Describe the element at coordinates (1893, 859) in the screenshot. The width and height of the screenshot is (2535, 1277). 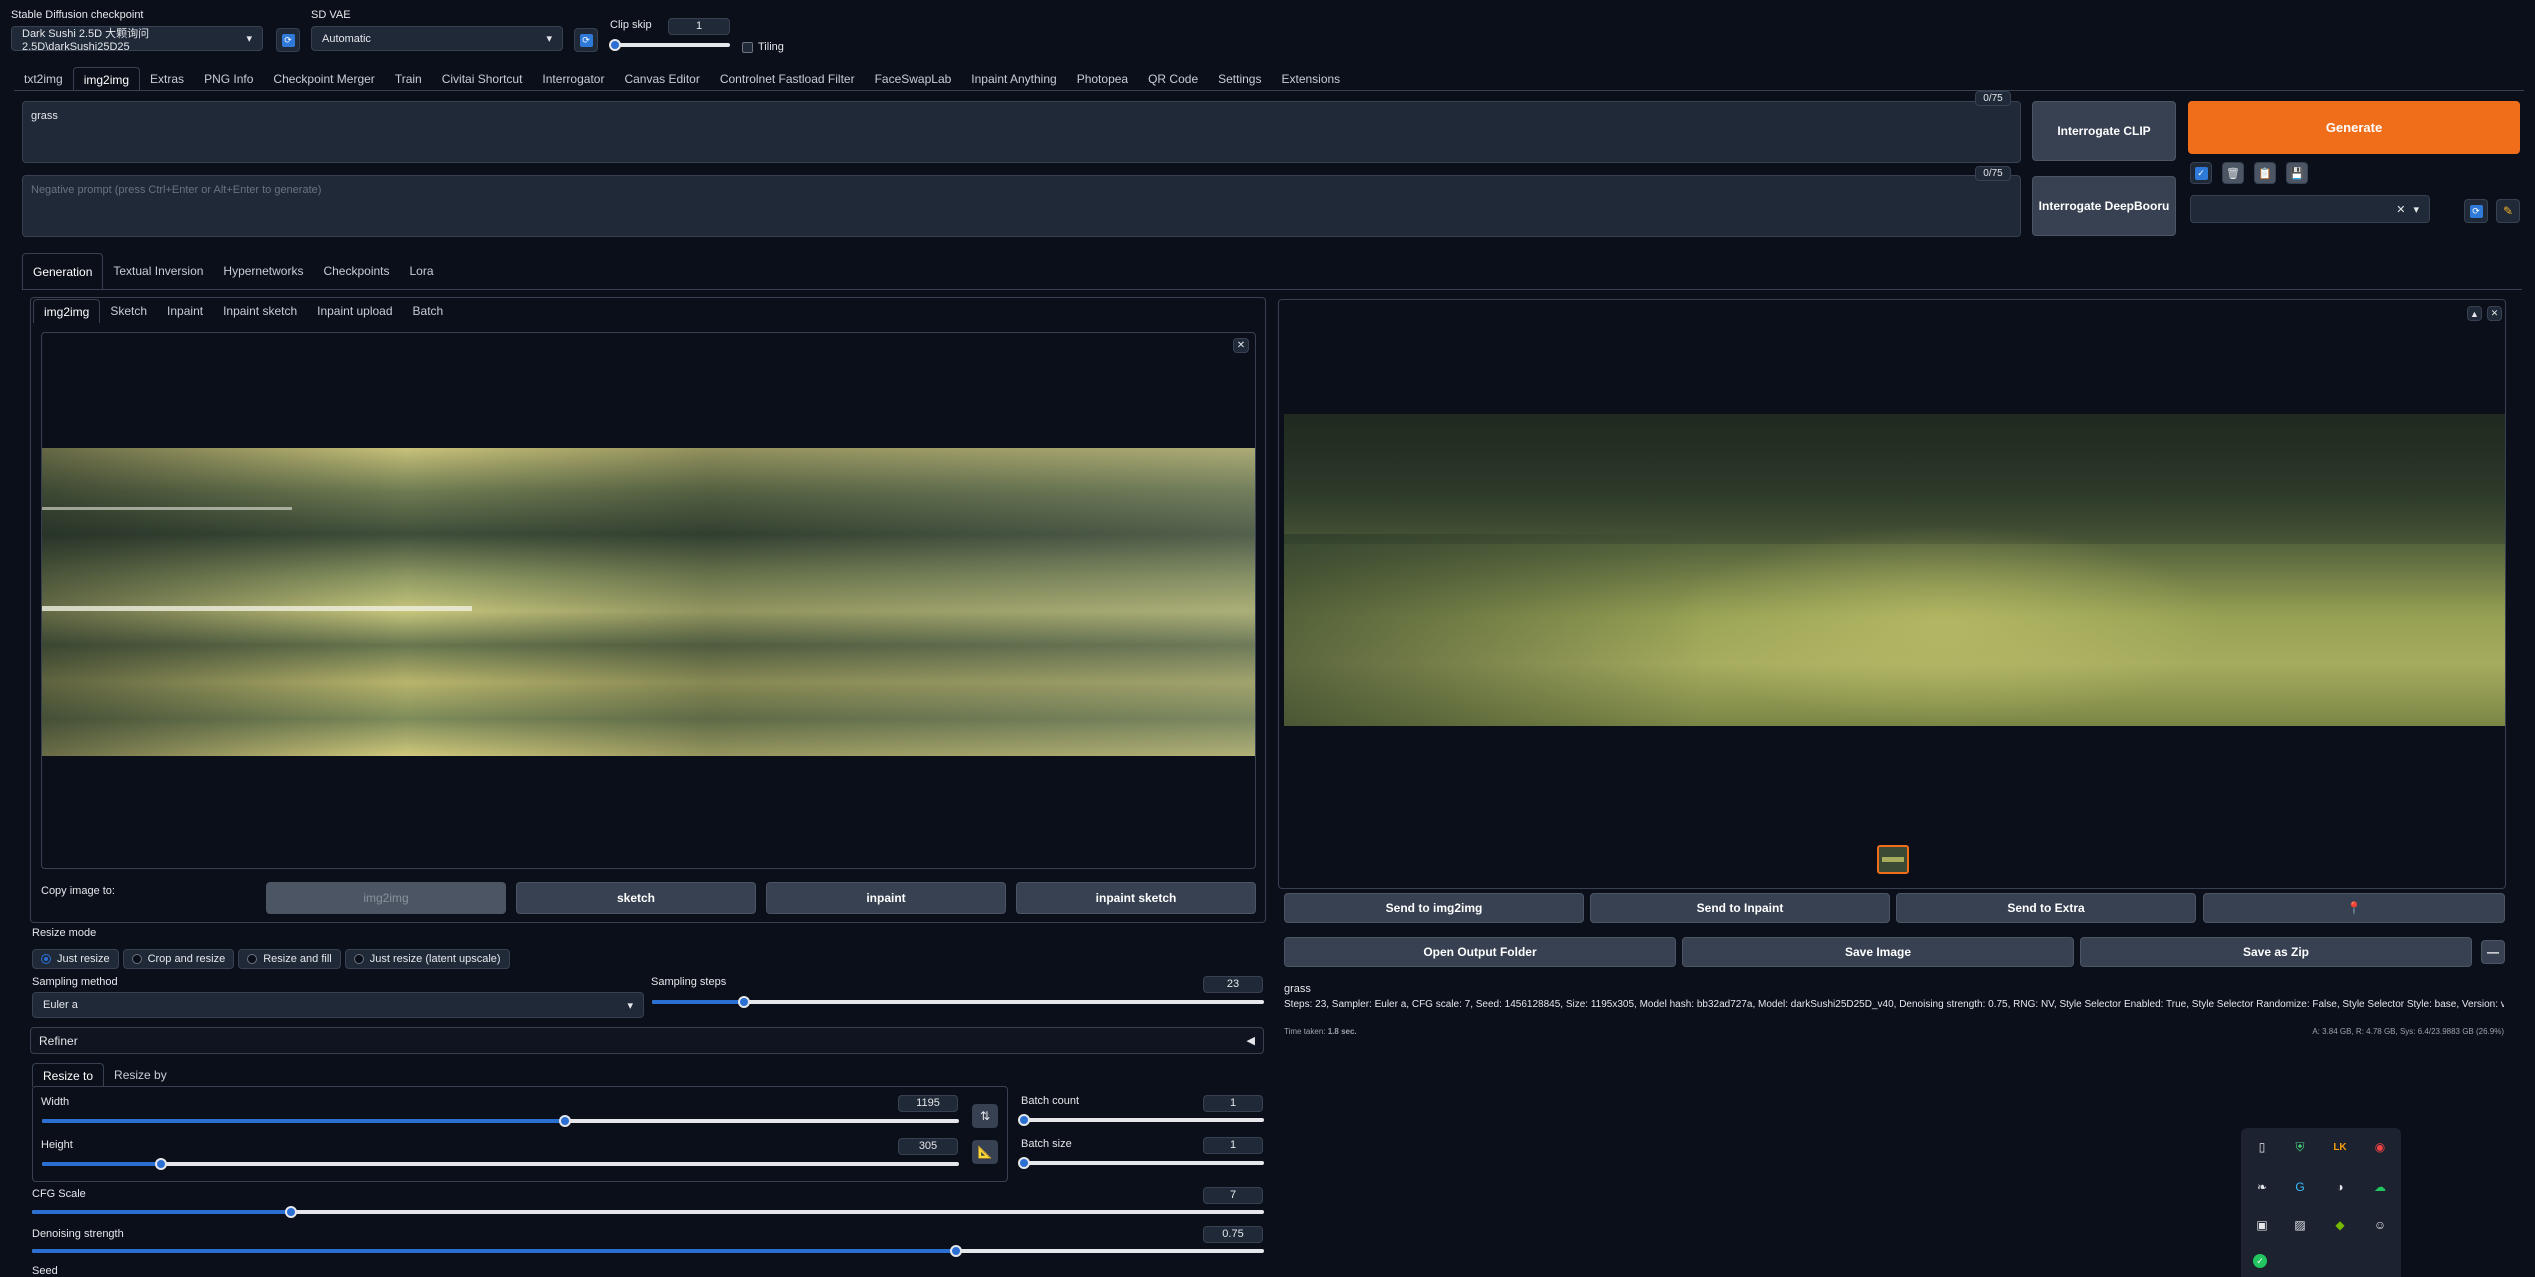
I see `output-thumbnail` at that location.